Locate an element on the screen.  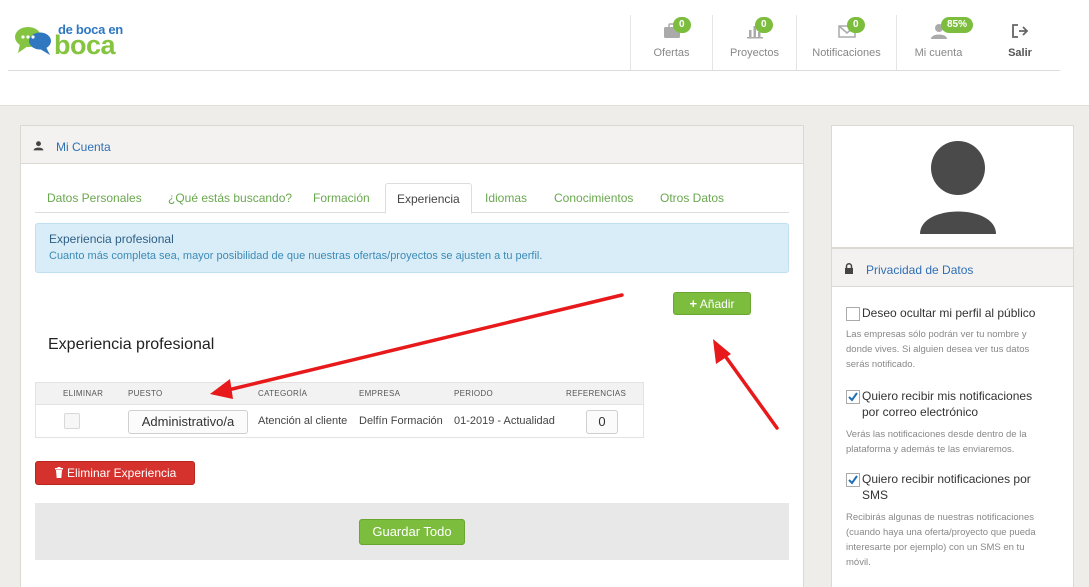
col-referencias: REFERENCIAS is located at coordinates (596, 393).